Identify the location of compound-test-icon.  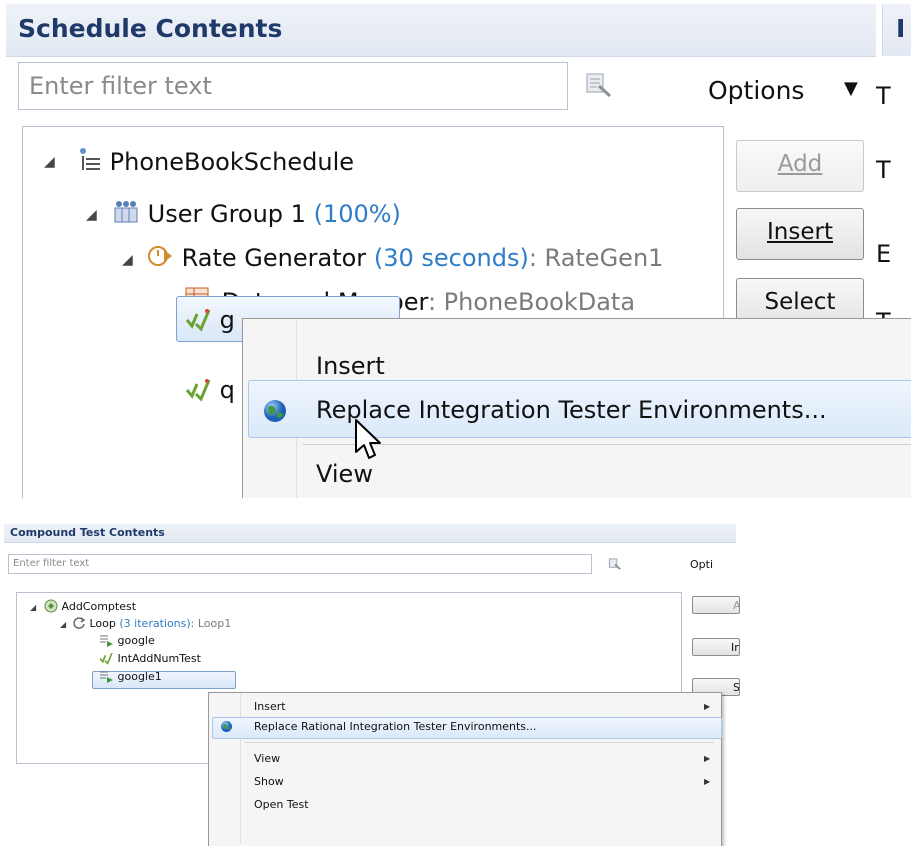
(51, 606).